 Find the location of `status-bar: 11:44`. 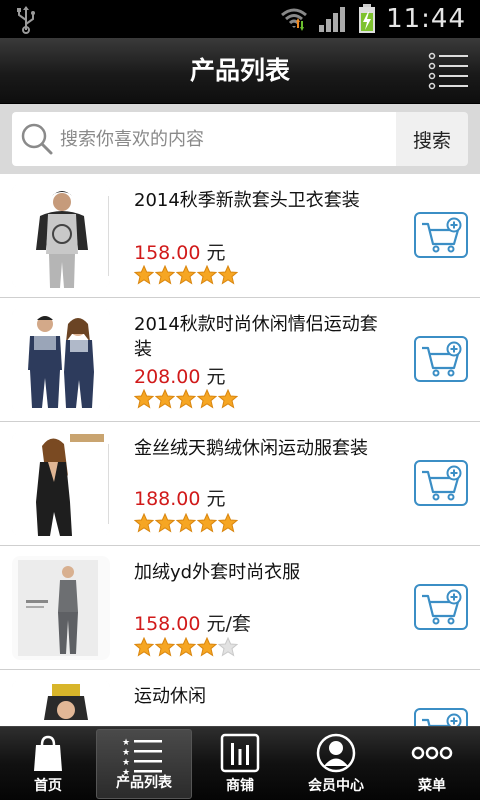

status-bar: 11:44 is located at coordinates (240, 19).